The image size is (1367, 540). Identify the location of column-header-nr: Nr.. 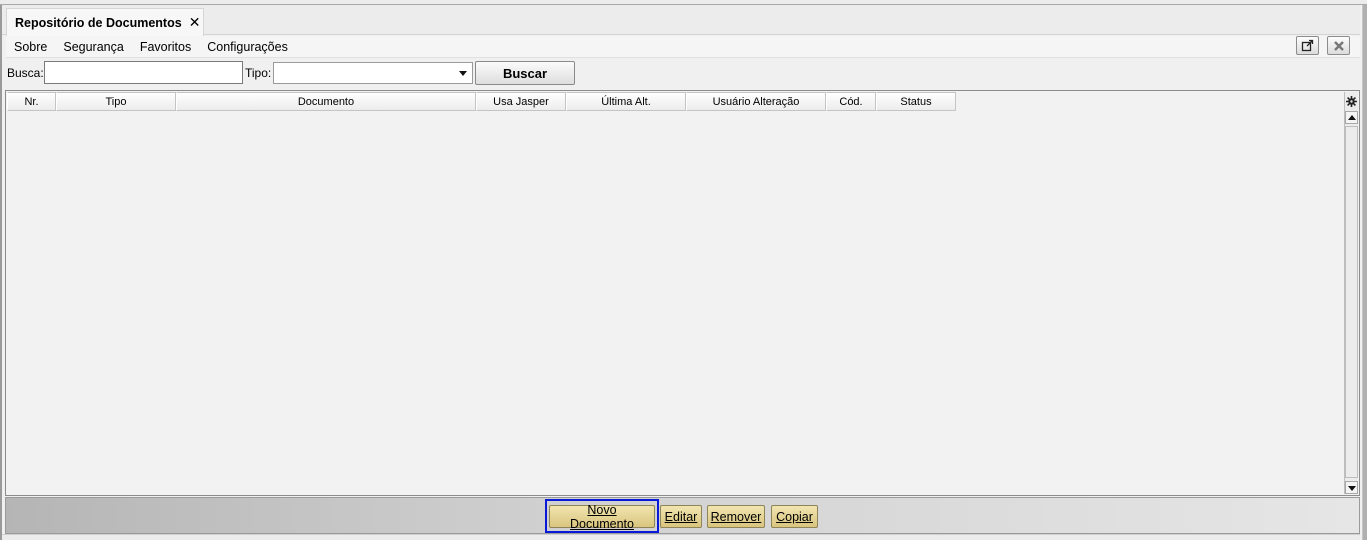
(31, 101).